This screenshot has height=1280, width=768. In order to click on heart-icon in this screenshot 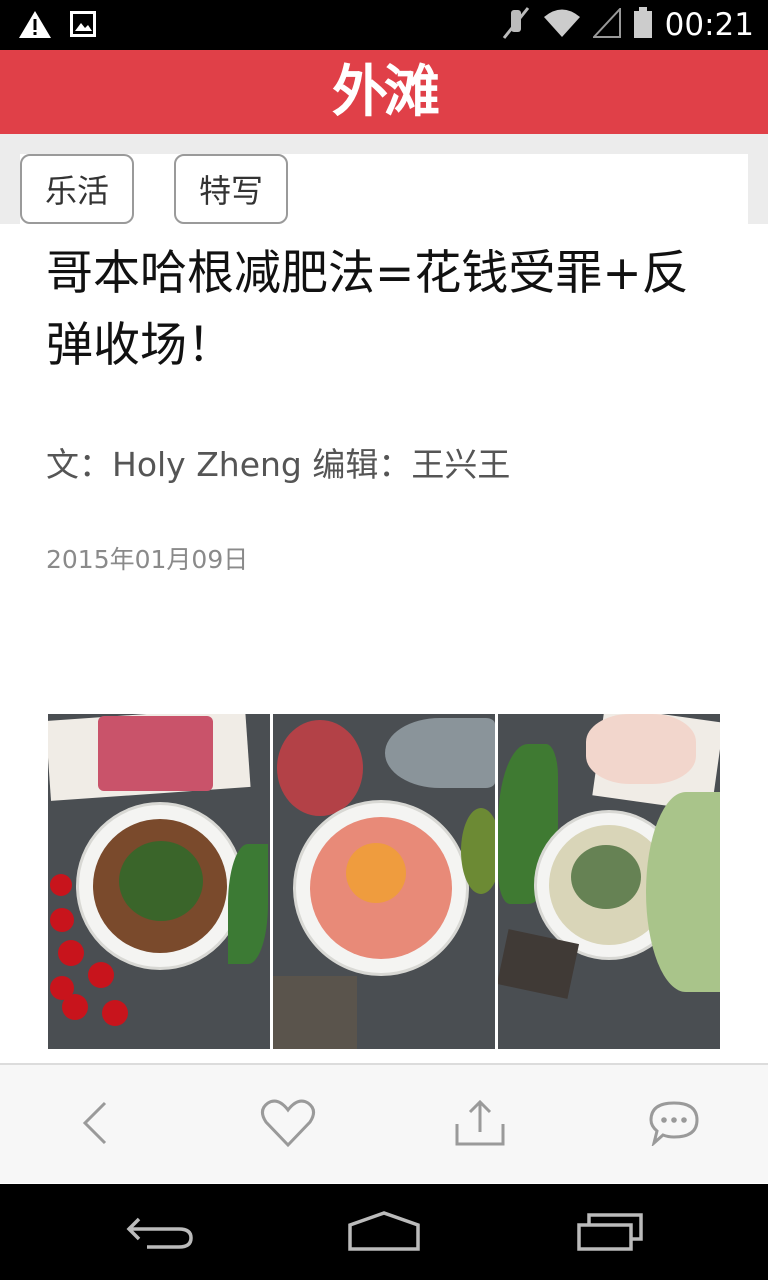, I will do `click(288, 1125)`.